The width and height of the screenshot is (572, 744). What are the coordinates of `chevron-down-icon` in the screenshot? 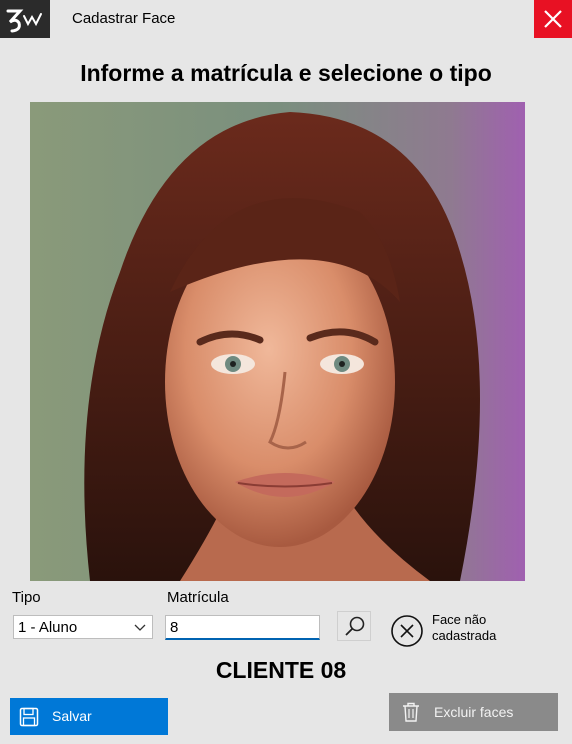 It's located at (140, 627).